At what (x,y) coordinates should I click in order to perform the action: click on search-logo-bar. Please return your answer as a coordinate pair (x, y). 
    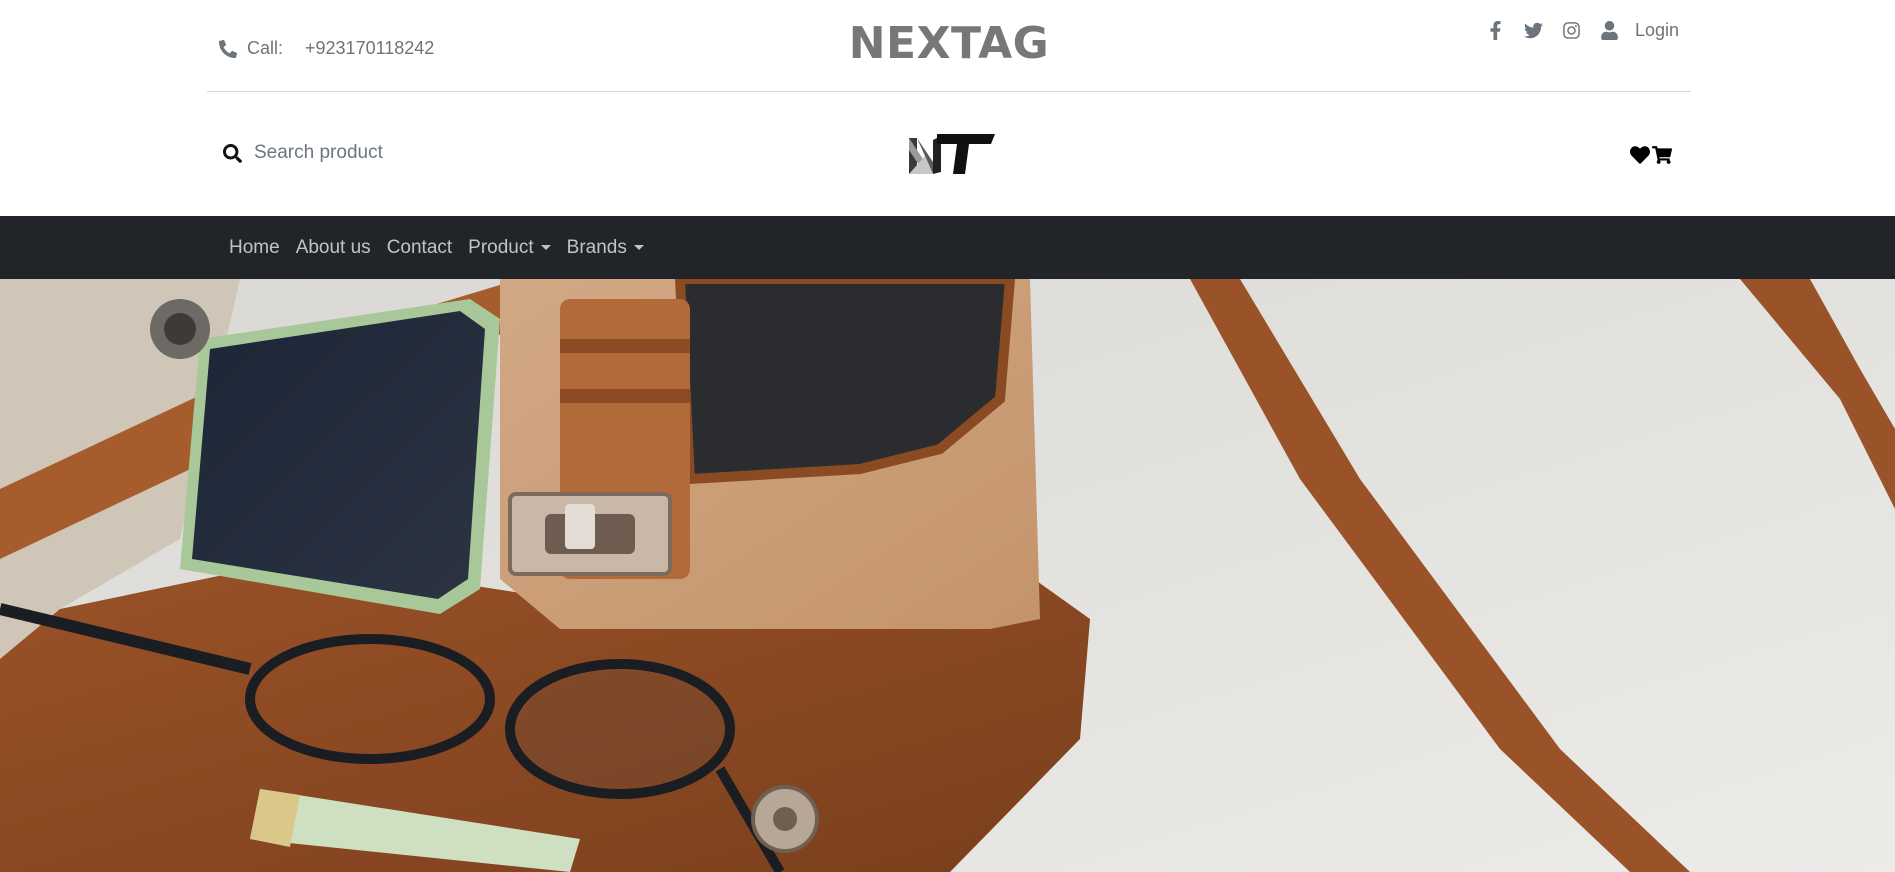
    Looking at the image, I should click on (949, 154).